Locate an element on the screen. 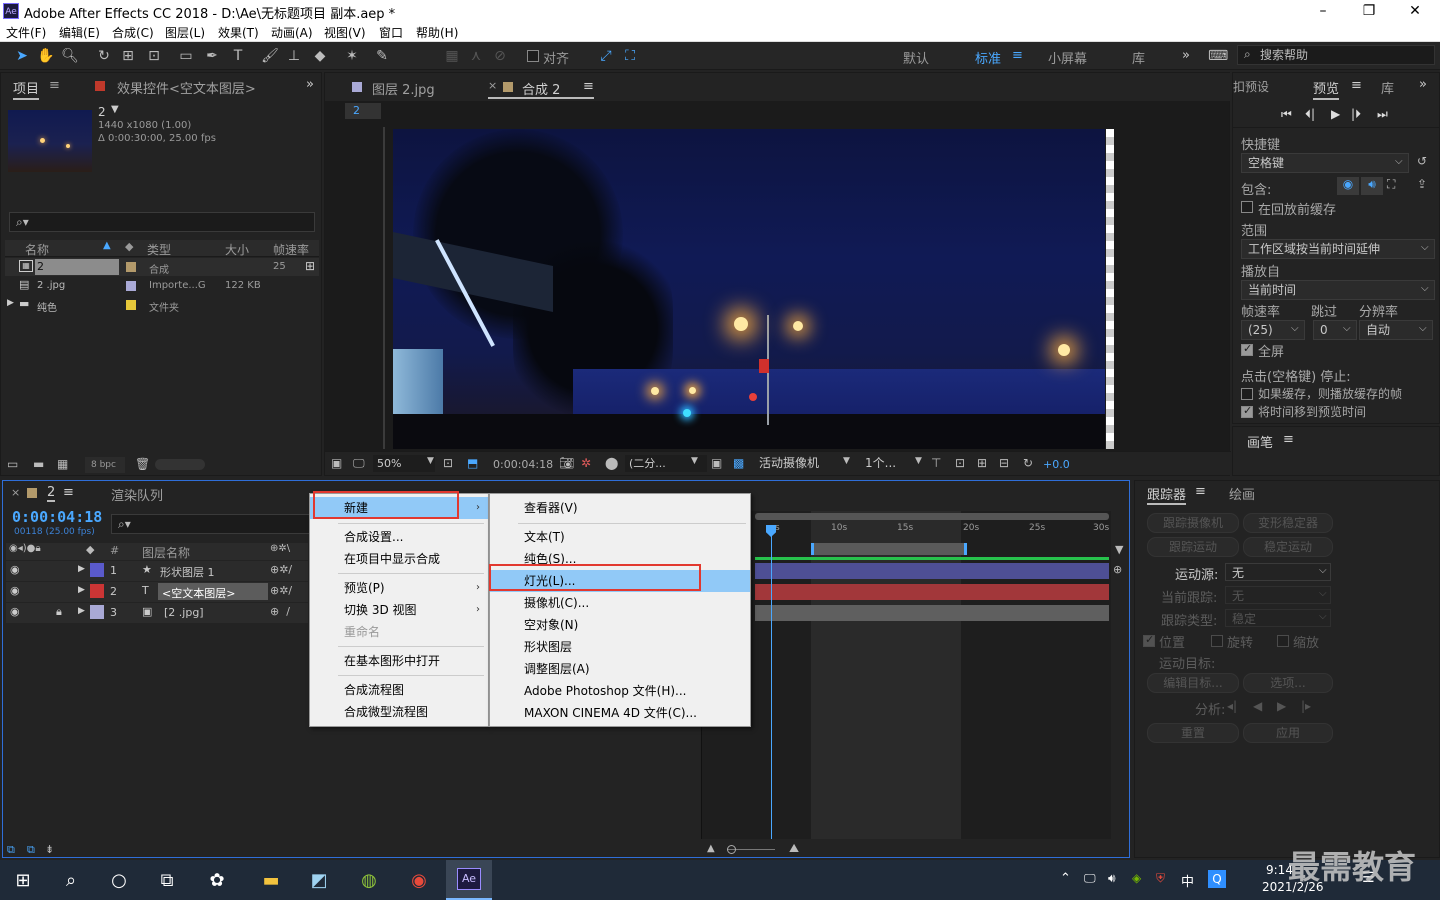 The image size is (1440, 900). motion-source-select: 无 is located at coordinates (1278, 572).